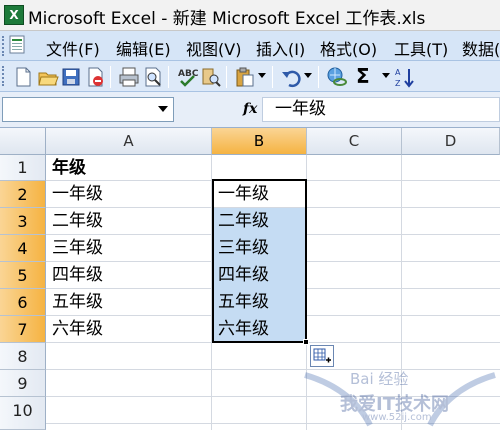 The width and height of the screenshot is (500, 434). Describe the element at coordinates (308, 75) in the screenshot. I see `undo-dropdown-arrow` at that location.